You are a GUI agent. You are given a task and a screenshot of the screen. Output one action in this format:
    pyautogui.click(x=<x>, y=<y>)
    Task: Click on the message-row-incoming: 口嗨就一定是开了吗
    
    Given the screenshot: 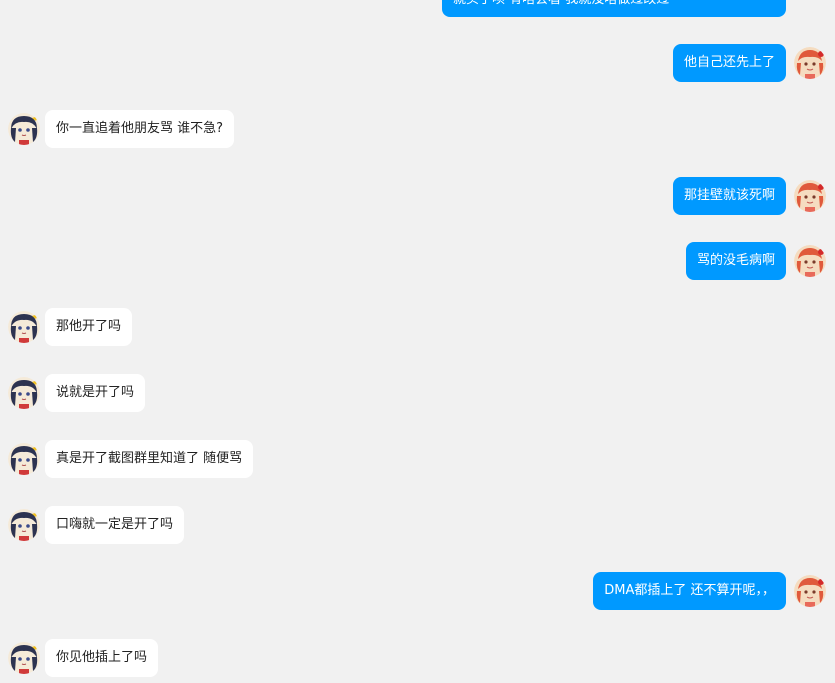 What is the action you would take?
    pyautogui.click(x=417, y=525)
    